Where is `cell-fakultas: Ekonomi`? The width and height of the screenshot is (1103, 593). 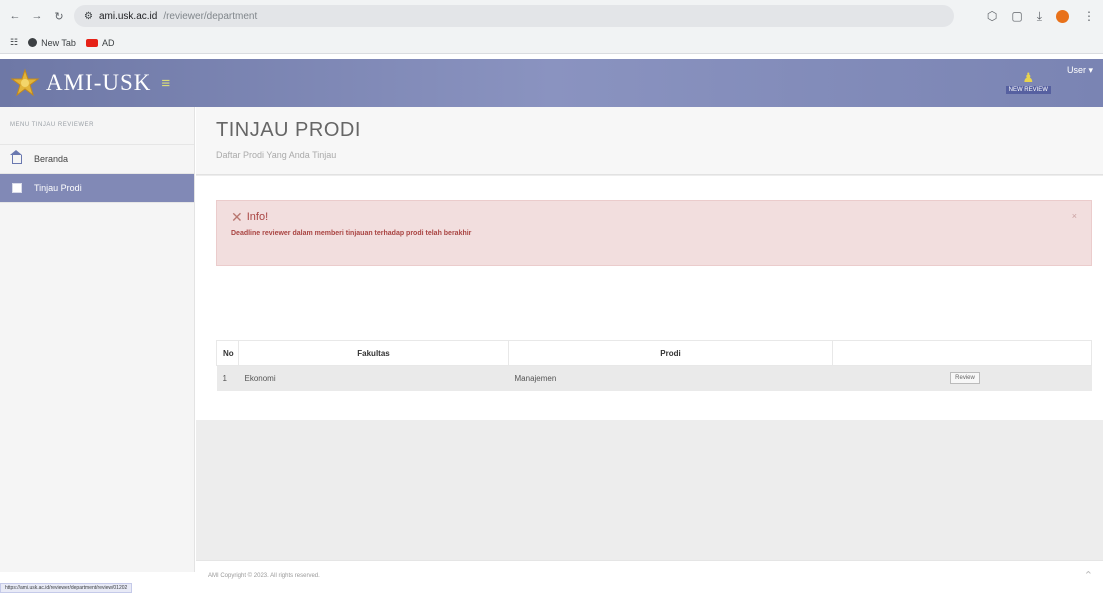
cell-fakultas: Ekonomi is located at coordinates (373, 378).